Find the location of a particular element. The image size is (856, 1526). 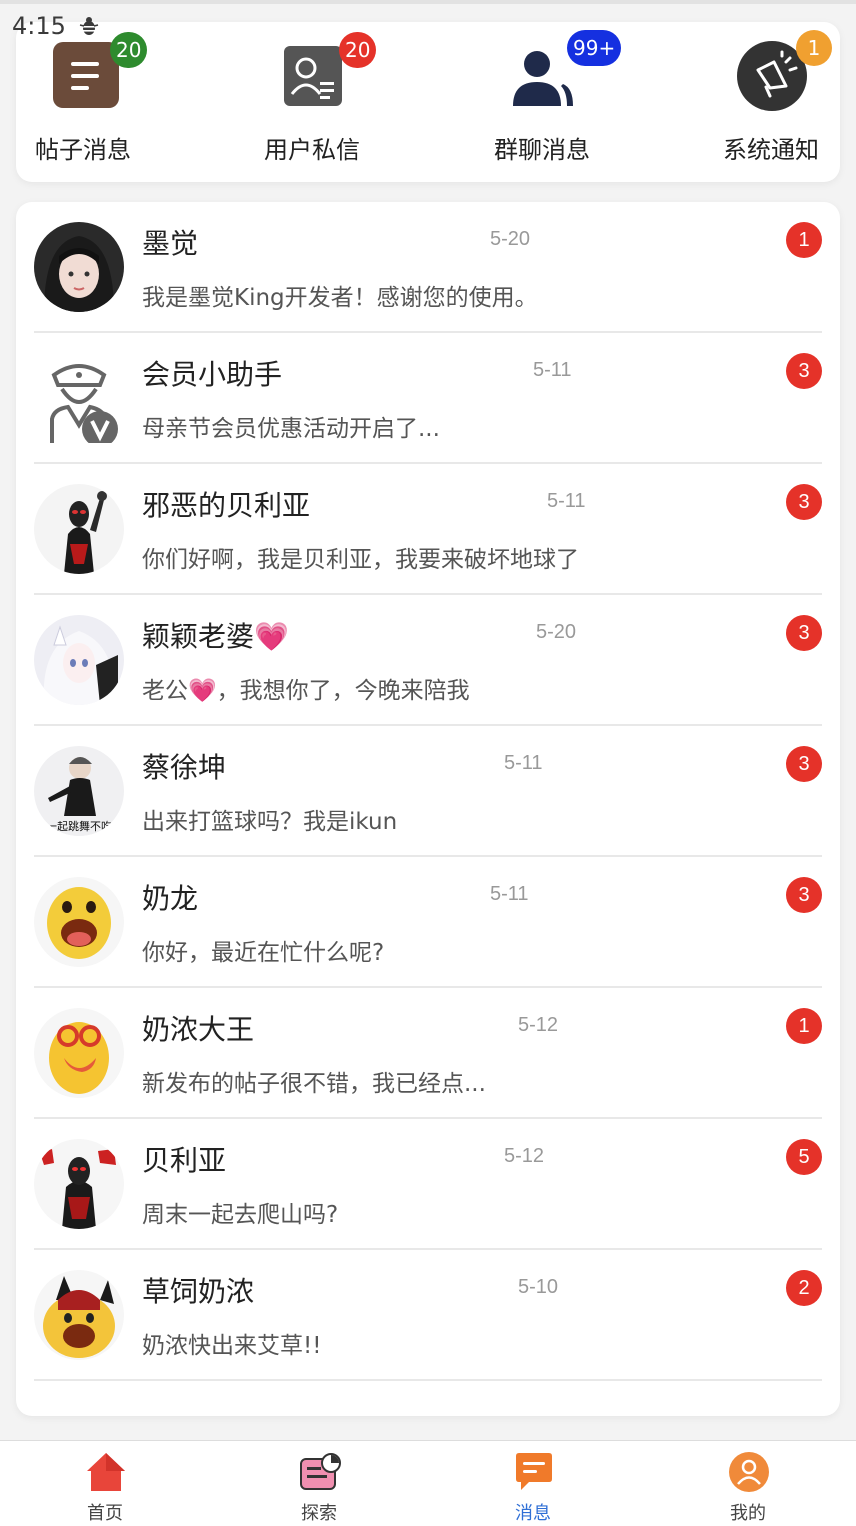

conversation-row: 一起跳舞不吃 蔡徐坤 5-11 出来打篮球吗？我是ikun 3 is located at coordinates (428, 791).